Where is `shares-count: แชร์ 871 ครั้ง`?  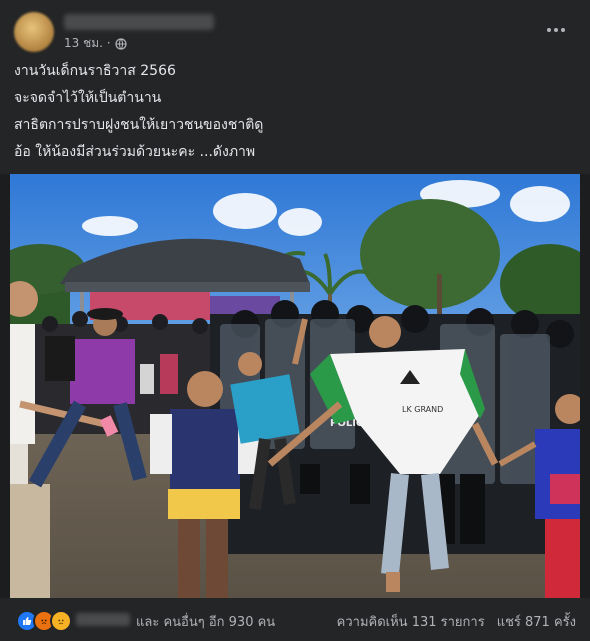
shares-count: แชร์ 871 ครั้ง is located at coordinates (536, 621).